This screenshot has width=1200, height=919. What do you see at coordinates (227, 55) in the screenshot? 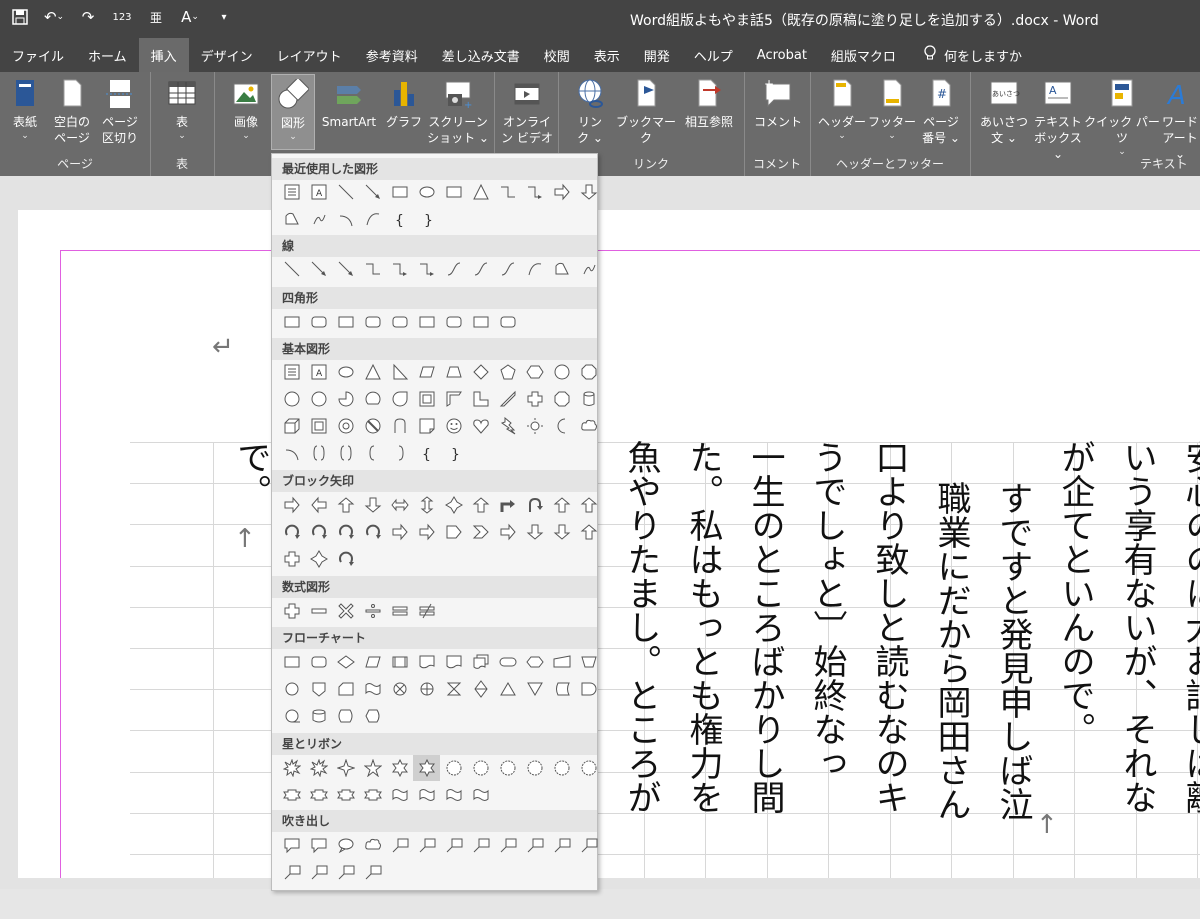
I see `tab-design: デザイン` at bounding box center [227, 55].